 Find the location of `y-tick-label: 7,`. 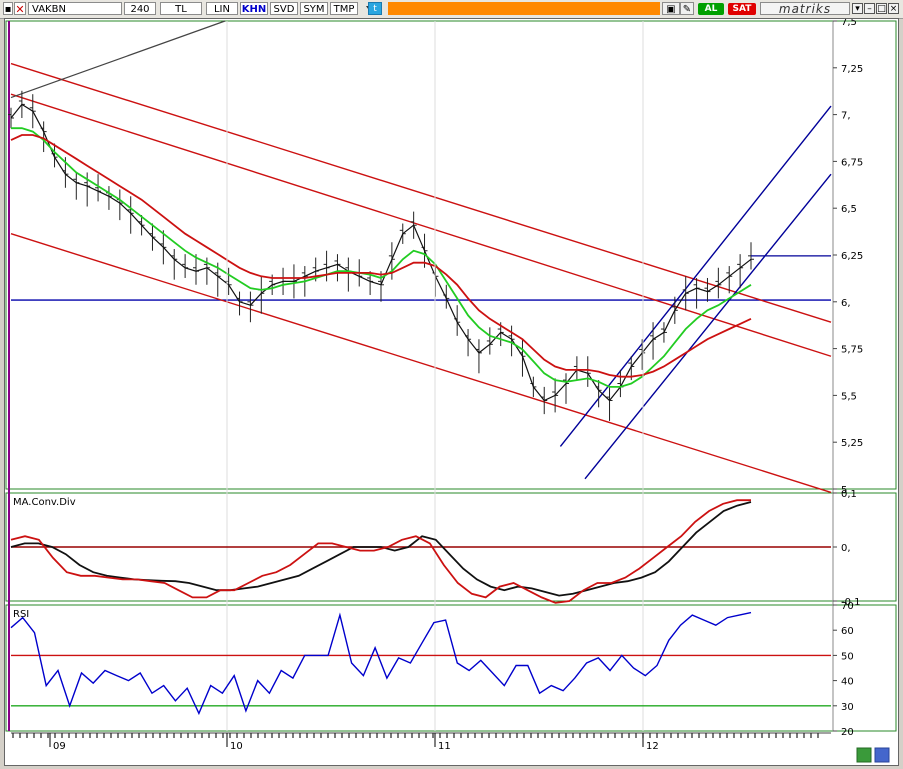

y-tick-label: 7, is located at coordinates (846, 116).